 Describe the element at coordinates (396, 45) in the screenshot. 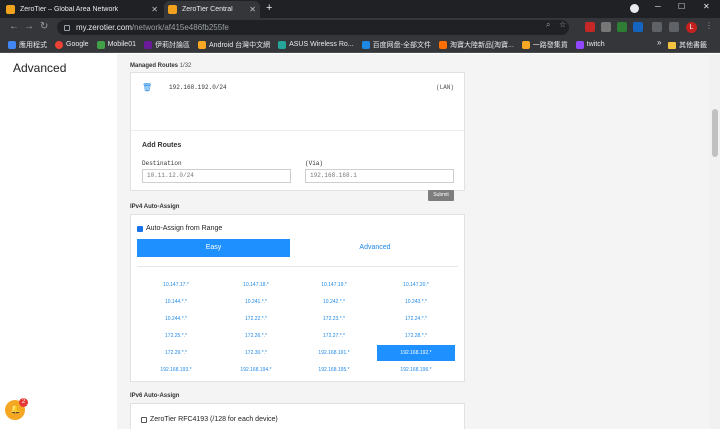

I see `bookmark-baidu: 百度网盘-全部文件` at that location.